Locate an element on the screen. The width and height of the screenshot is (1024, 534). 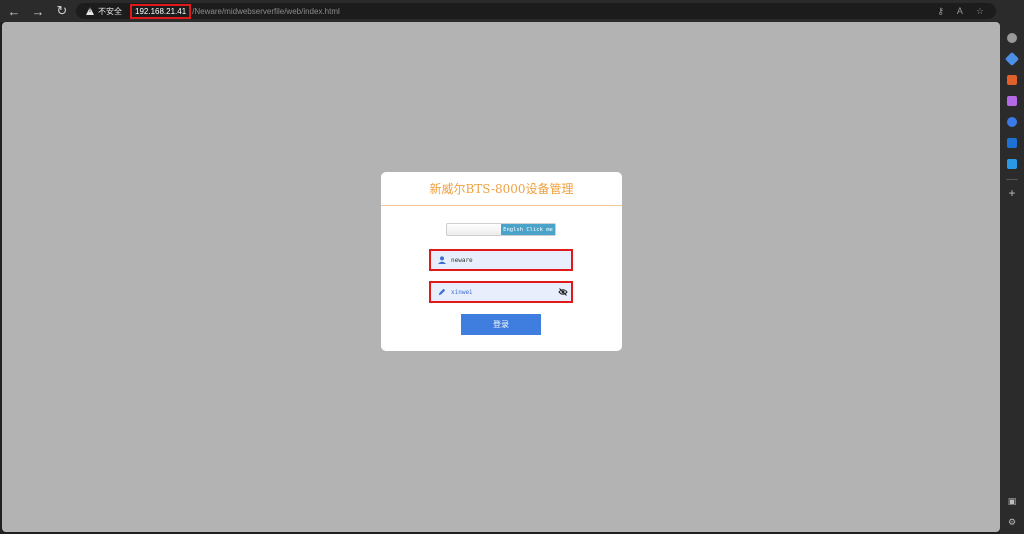
login-card: 新威尔BTS-8000设备管理 Englsh Click me 登录 is located at coordinates (501, 261).